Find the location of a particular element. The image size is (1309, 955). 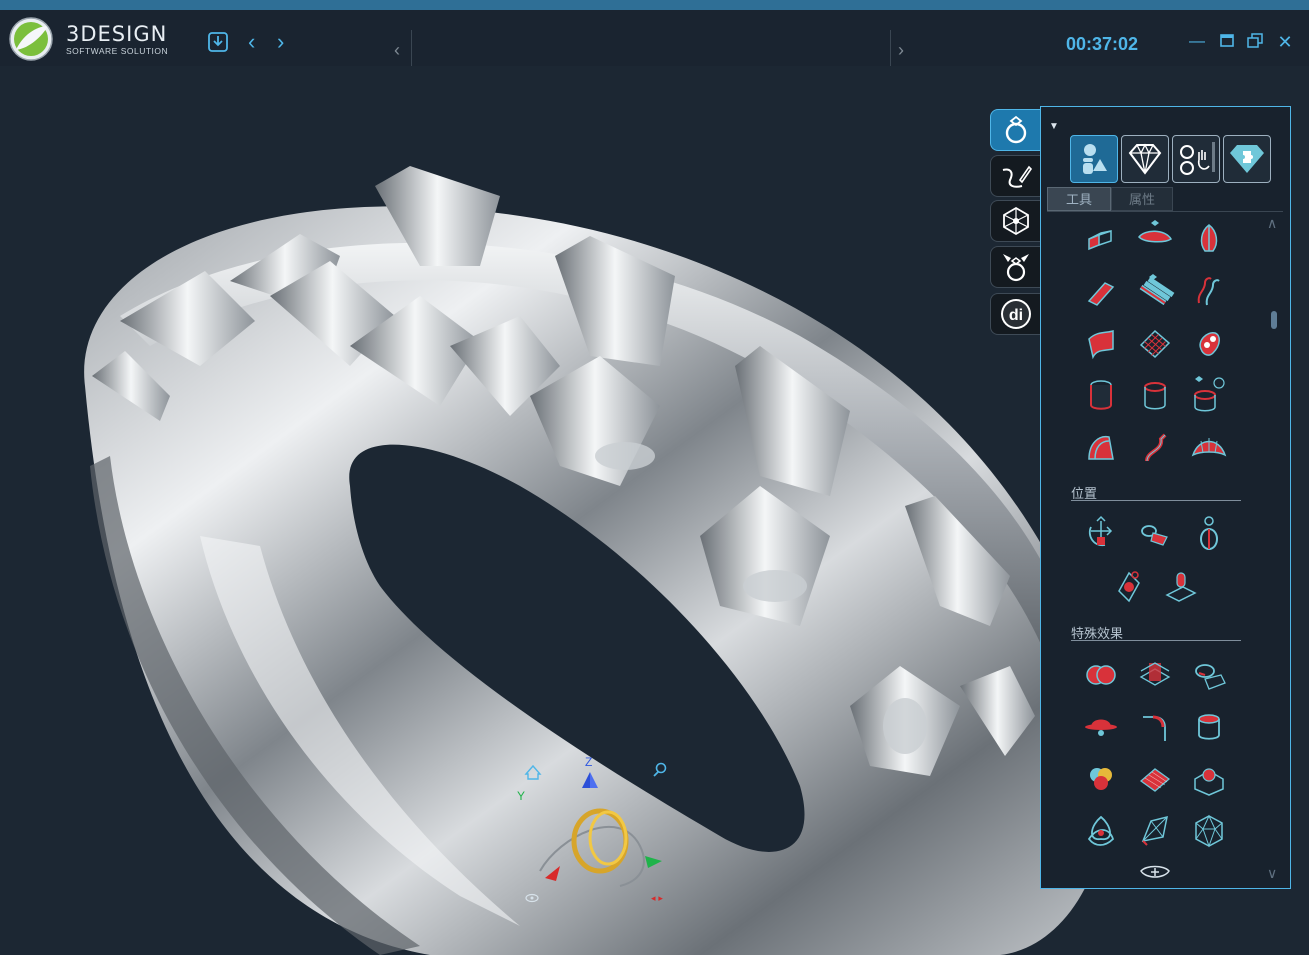

emboss-icon is located at coordinates (1209, 782).